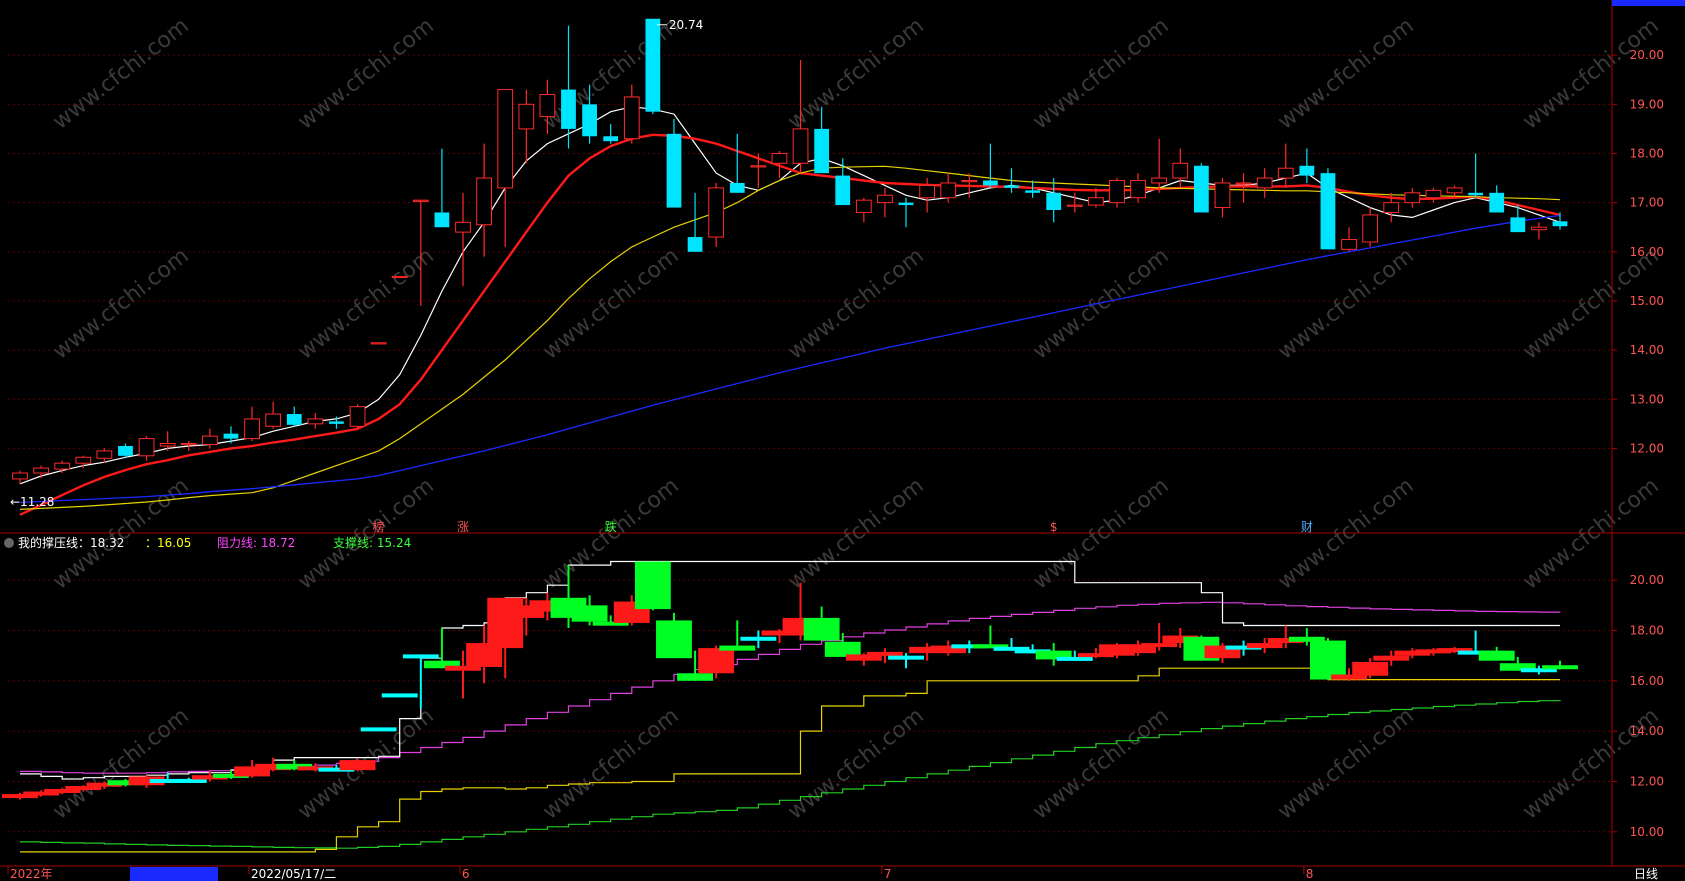  Describe the element at coordinates (1054, 527) in the screenshot. I see `event-marker: $` at that location.